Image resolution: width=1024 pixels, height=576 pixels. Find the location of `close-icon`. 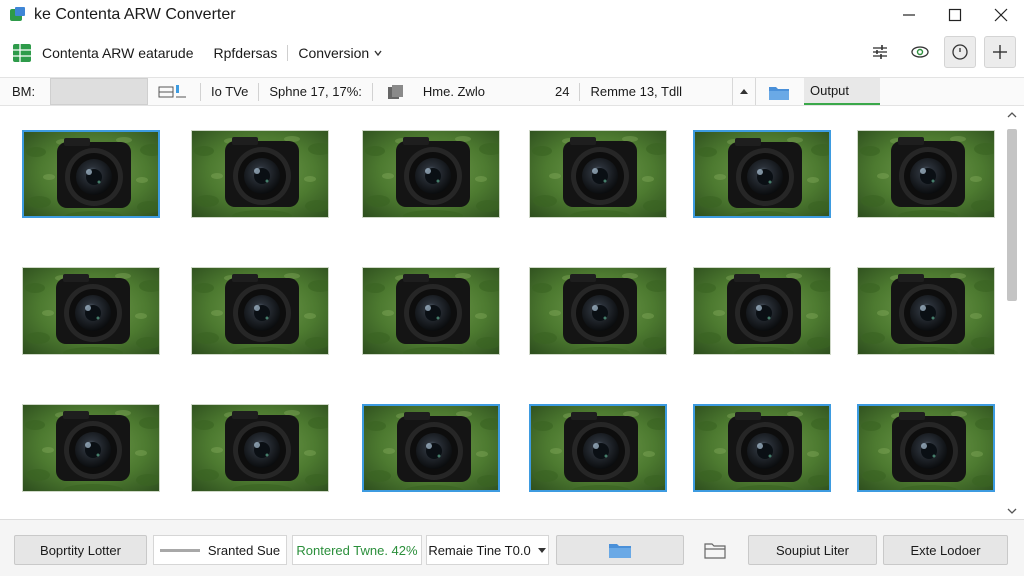

close-icon is located at coordinates (1001, 15).